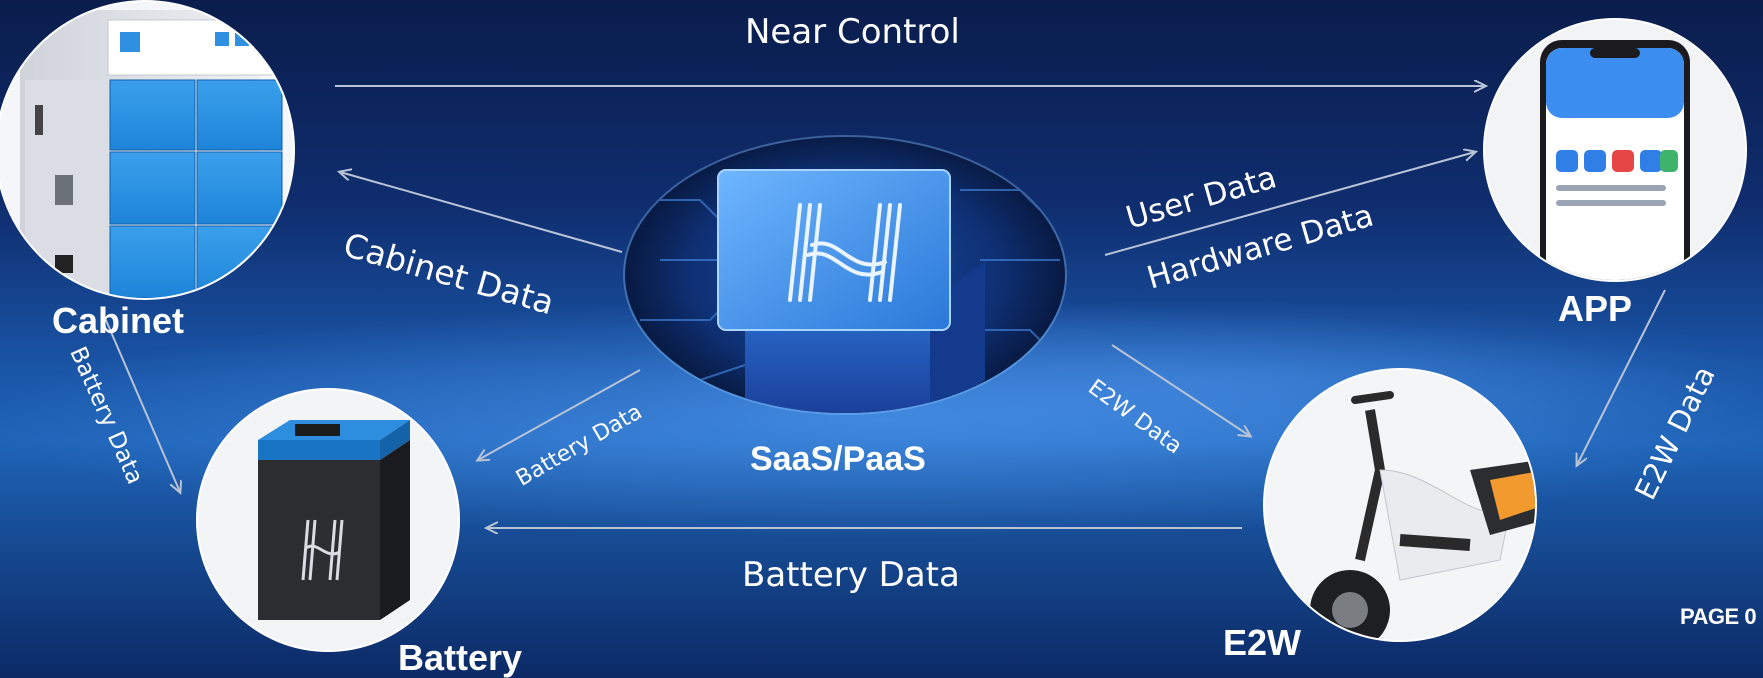 The height and width of the screenshot is (678, 1763). Describe the element at coordinates (147, 150) in the screenshot. I see `cabinet-node-image` at that location.